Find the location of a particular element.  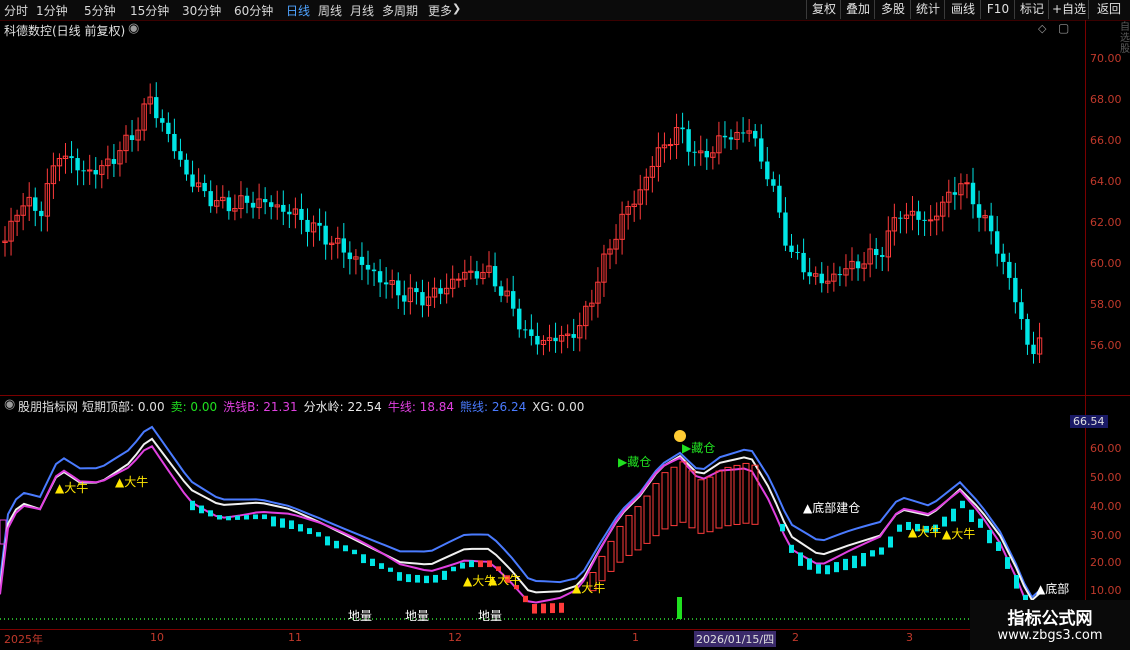

money-bag-icon is located at coordinates (680, 436).